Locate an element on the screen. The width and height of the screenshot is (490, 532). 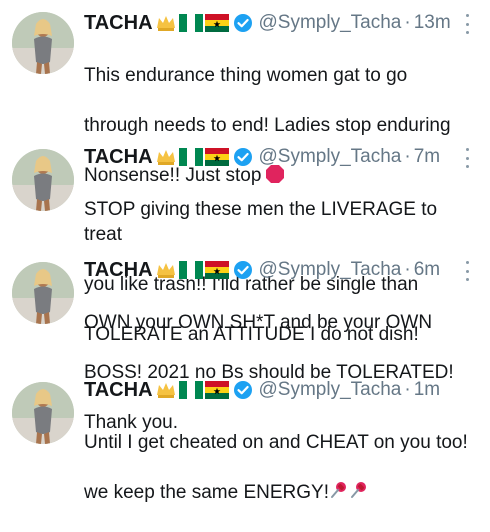
timestamp: 1m is located at coordinates (427, 390).